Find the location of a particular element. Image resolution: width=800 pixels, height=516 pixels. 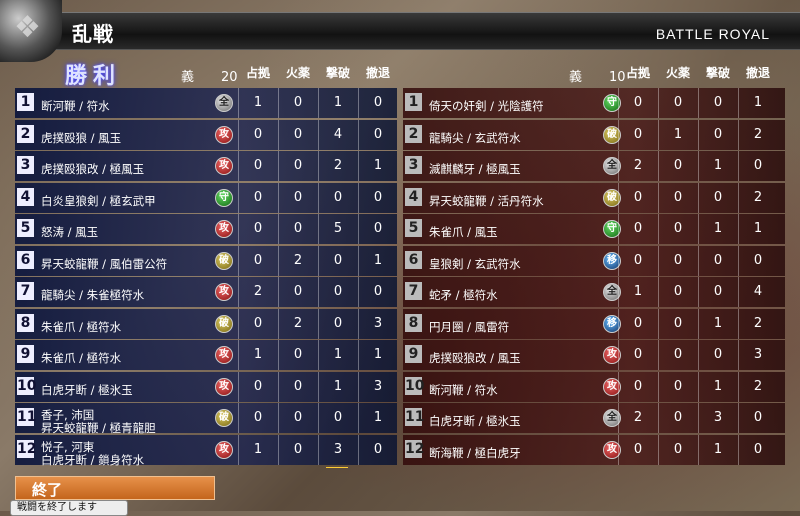

row-number: 2 is located at coordinates (25, 133).